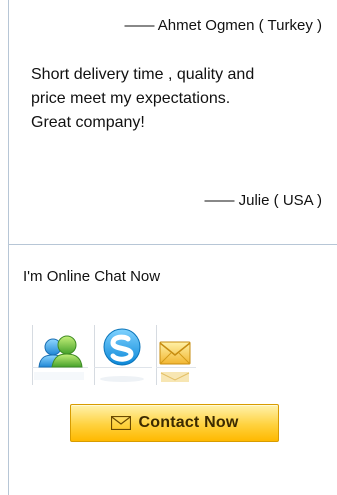 This screenshot has width=337, height=495. Describe the element at coordinates (120, 423) in the screenshot. I see `envelope-icon` at that location.